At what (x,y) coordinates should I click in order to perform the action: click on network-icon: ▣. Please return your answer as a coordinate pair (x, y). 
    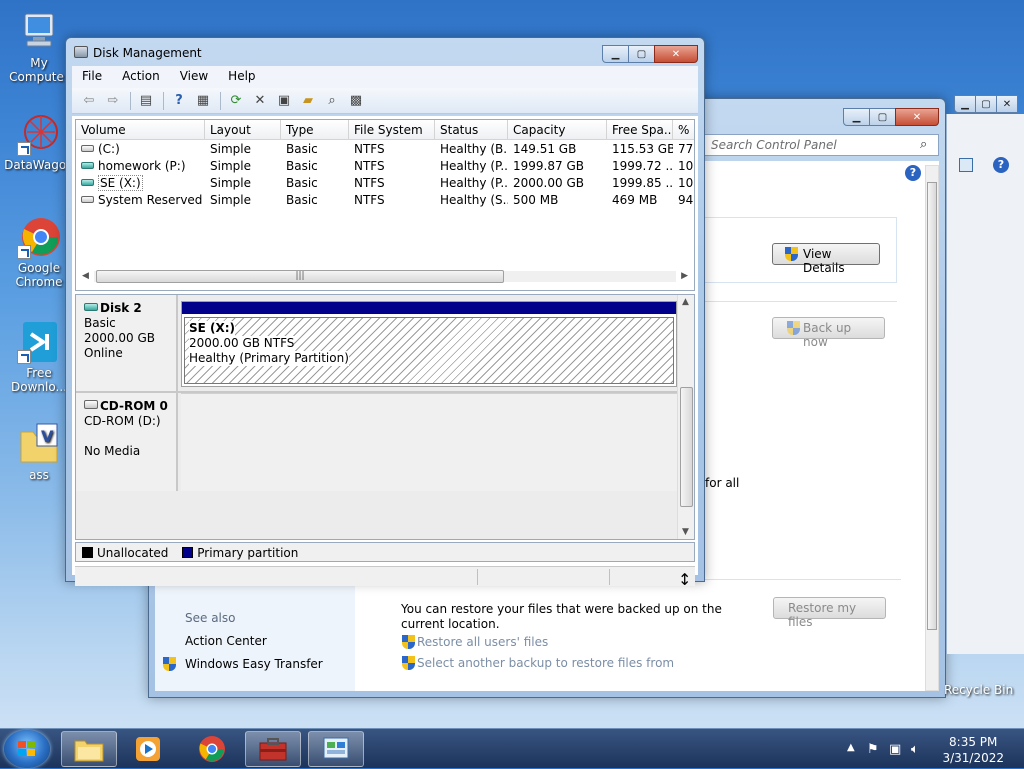
    Looking at the image, I should click on (895, 749).